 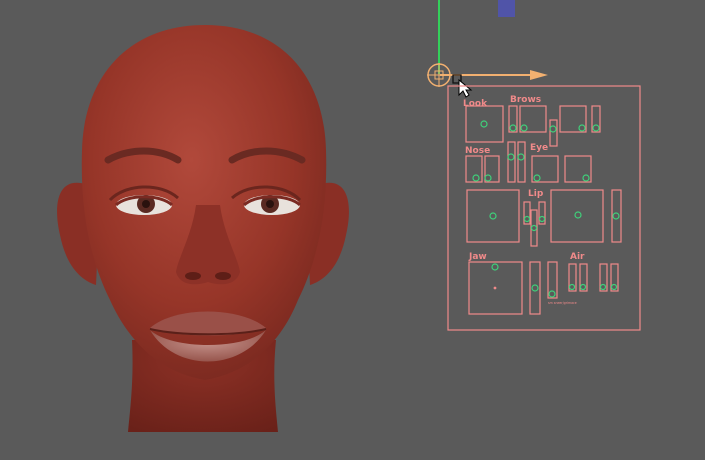 I want to click on section-brows-label: Brows, so click(x=525, y=100).